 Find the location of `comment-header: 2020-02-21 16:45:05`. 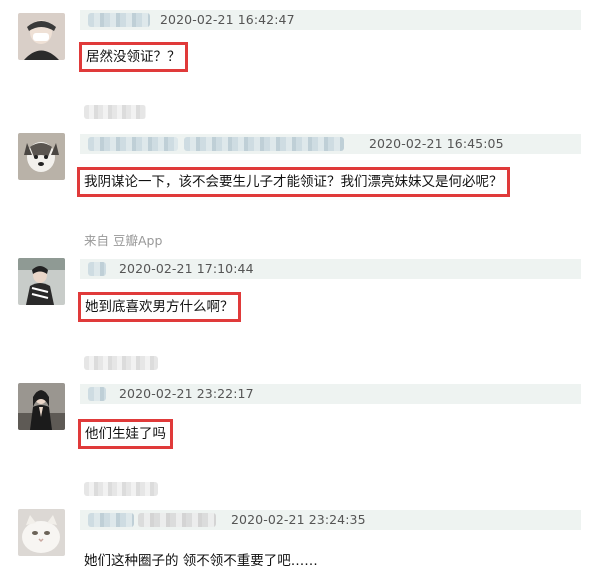

comment-header: 2020-02-21 16:45:05 is located at coordinates (330, 144).